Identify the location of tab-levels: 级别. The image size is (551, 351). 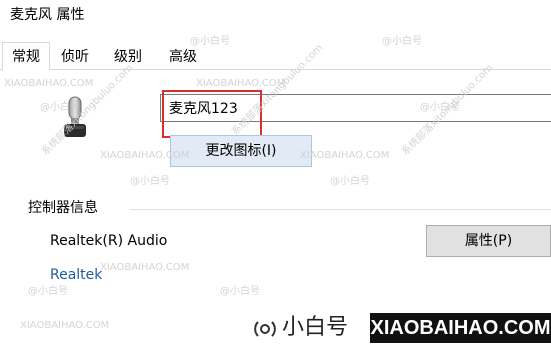
(128, 57).